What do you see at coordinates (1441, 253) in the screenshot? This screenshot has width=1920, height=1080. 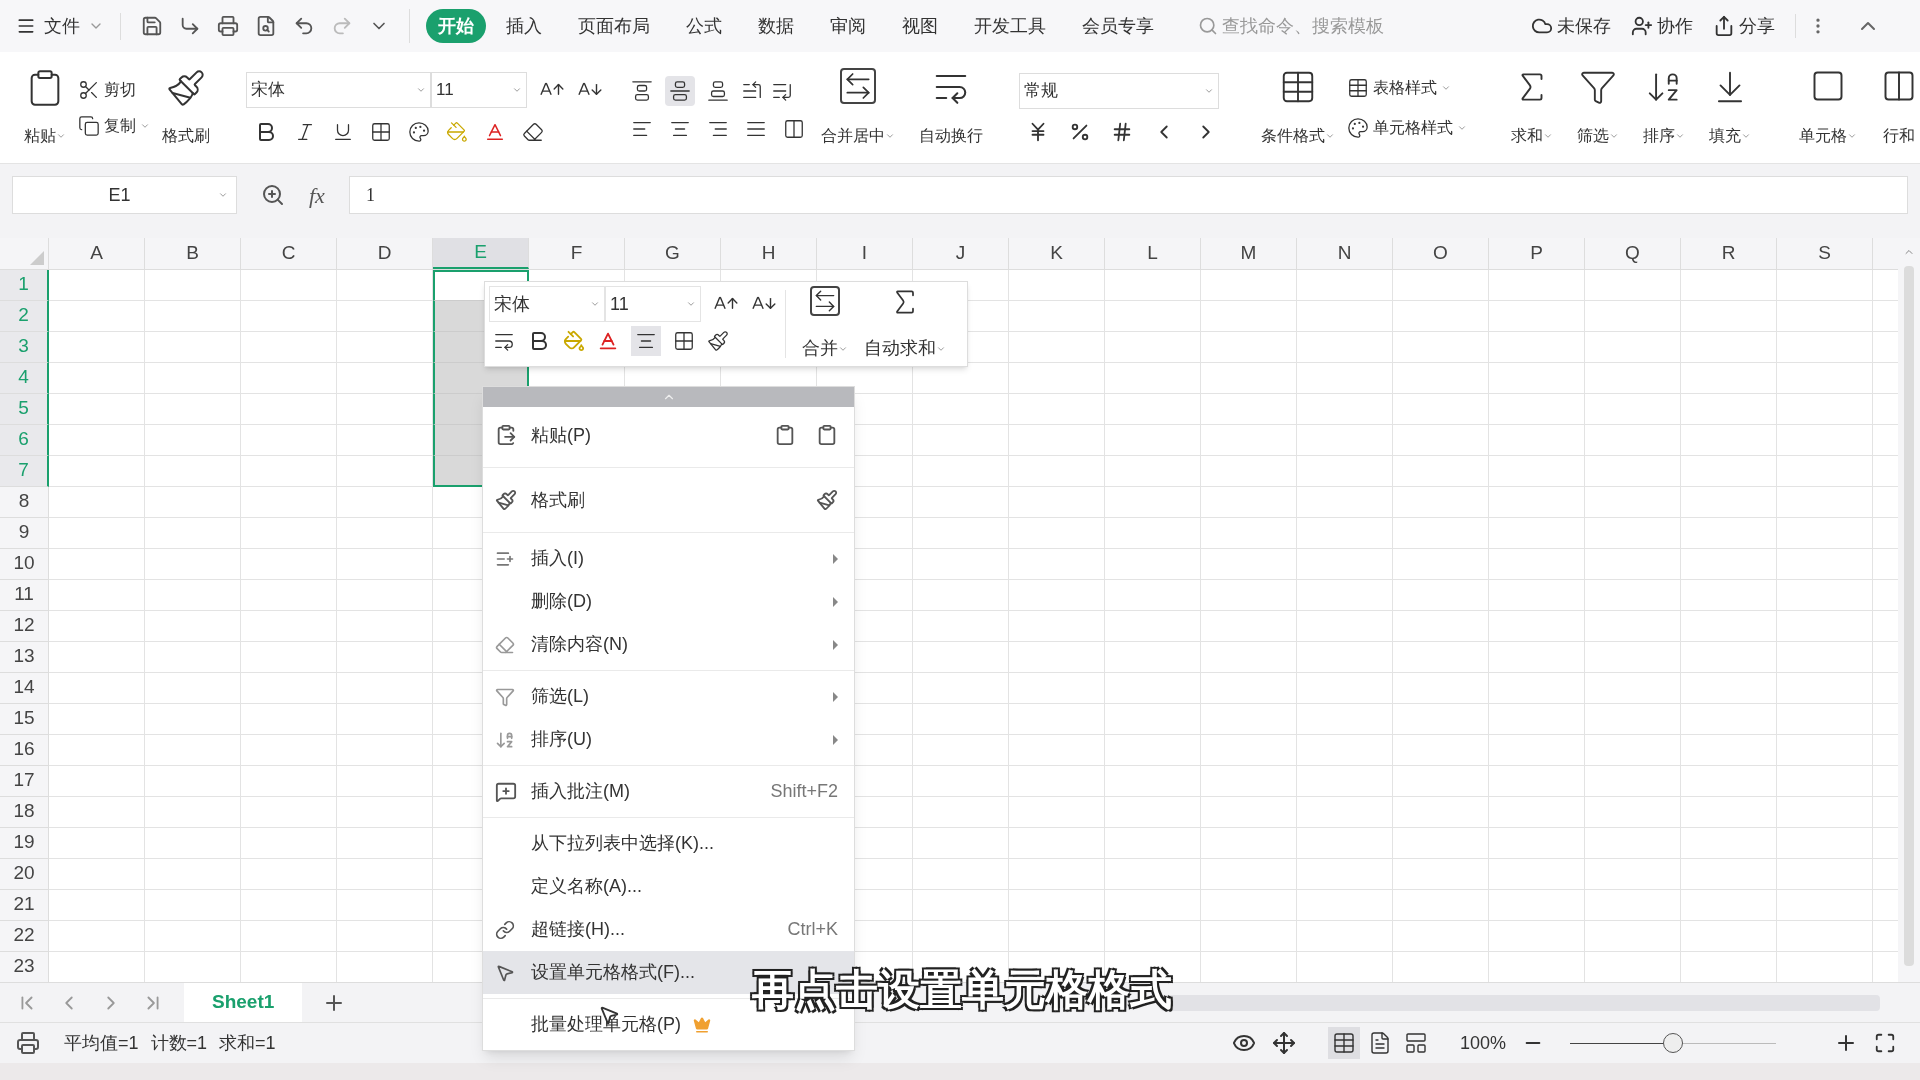 I see `column-header: O` at bounding box center [1441, 253].